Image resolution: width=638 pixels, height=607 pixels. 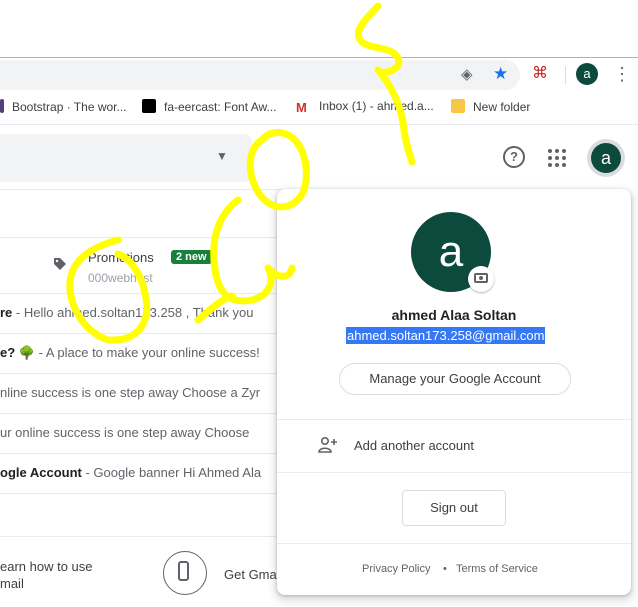 I want to click on window-divider, so click(x=319, y=57).